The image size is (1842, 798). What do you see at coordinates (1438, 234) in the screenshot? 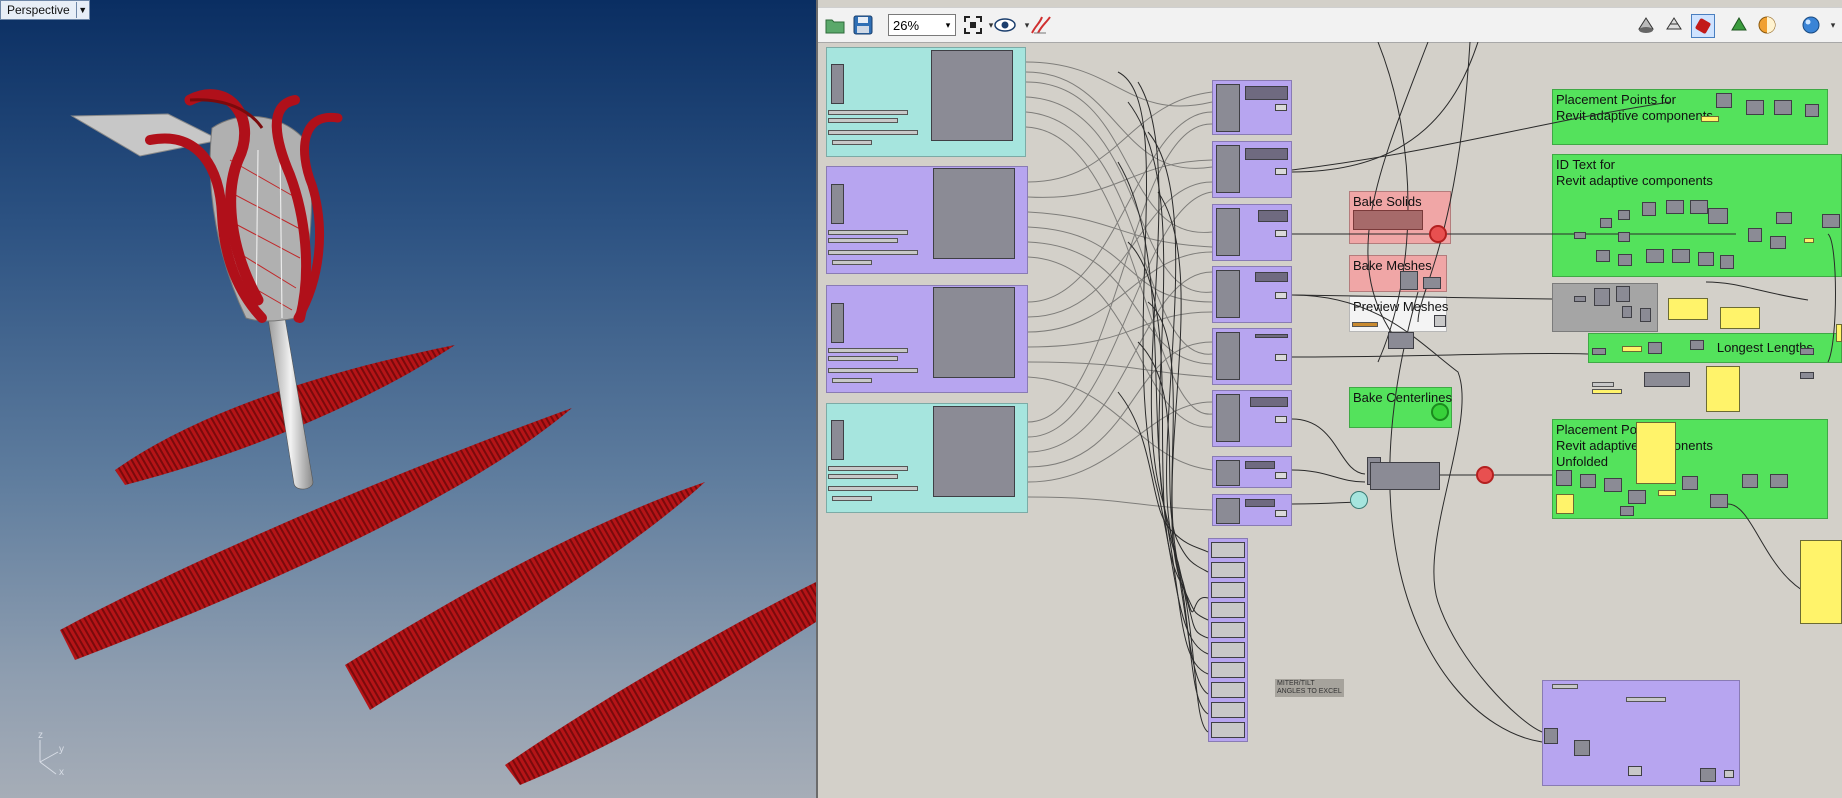
I see `bake-solids-toggle` at bounding box center [1438, 234].